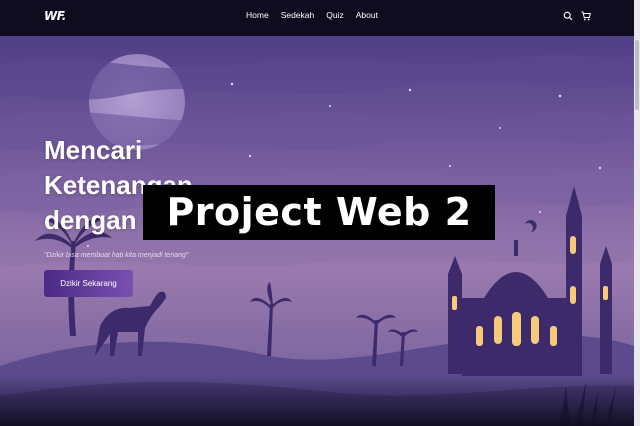 This screenshot has height=426, width=640. I want to click on nav-link-sedekah: Sedekah, so click(298, 15).